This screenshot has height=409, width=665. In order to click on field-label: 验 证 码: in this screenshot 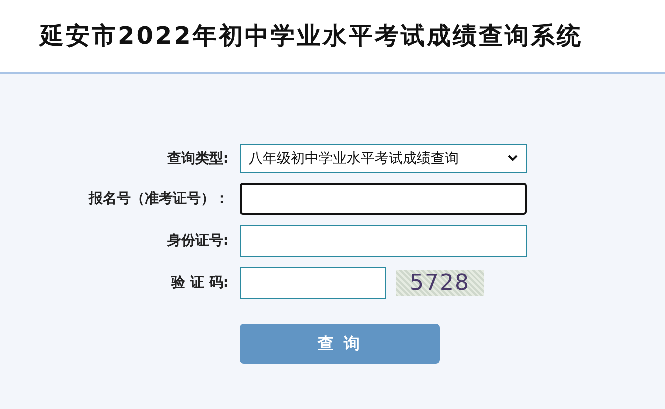, I will do `click(200, 283)`.